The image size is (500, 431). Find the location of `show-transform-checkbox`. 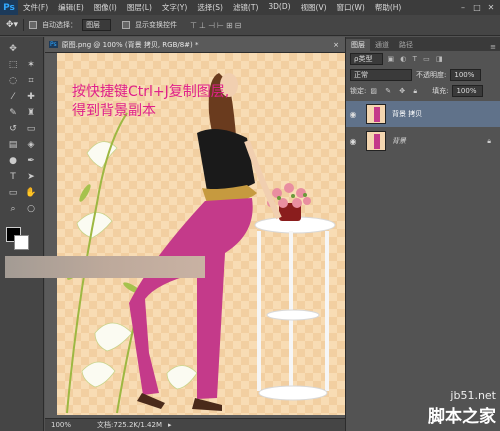

show-transform-checkbox is located at coordinates (126, 25).